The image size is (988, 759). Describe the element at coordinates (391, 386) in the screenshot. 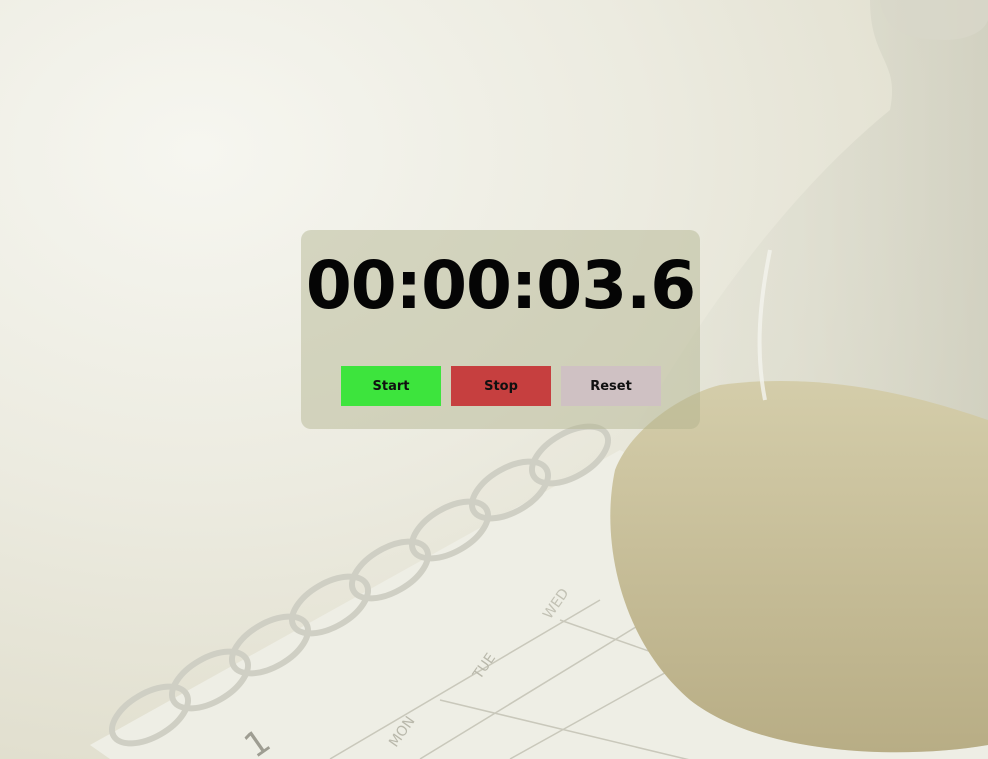

I see `start-button: Start` at that location.